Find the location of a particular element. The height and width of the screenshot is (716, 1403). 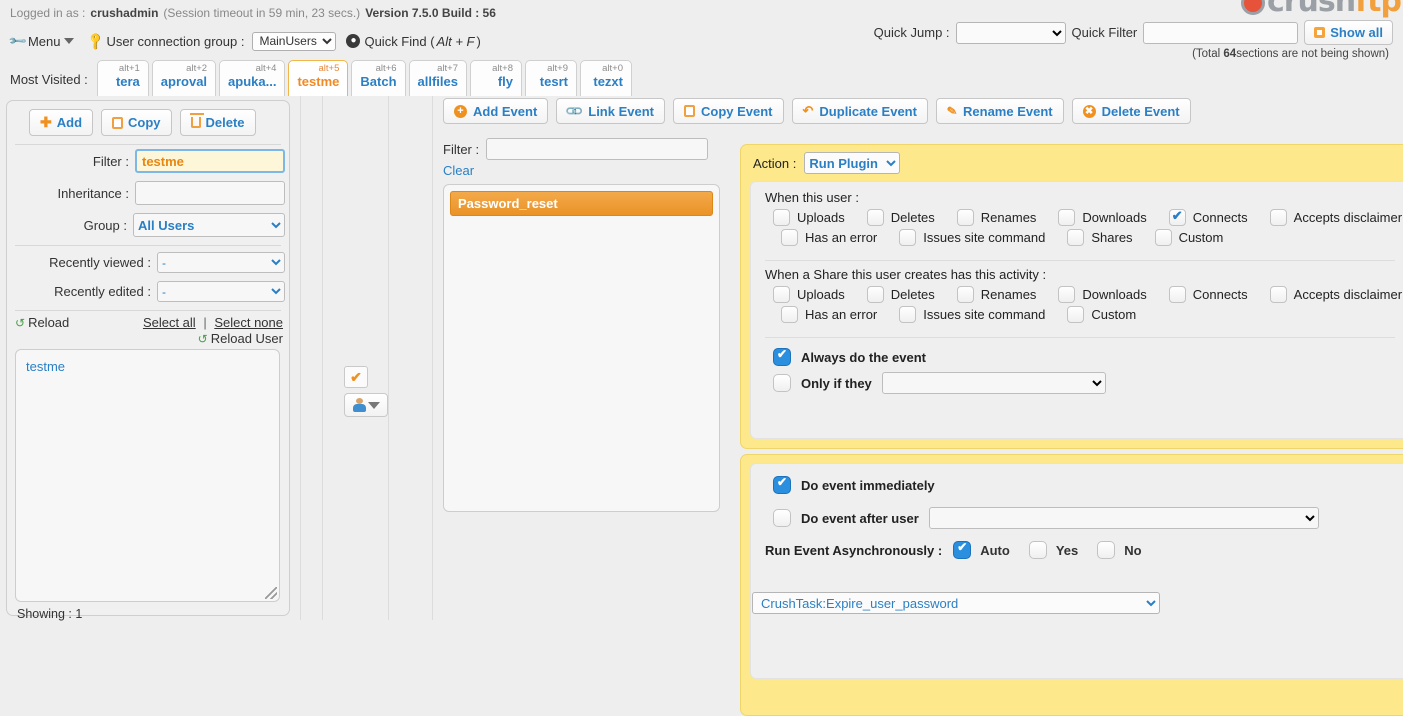

tab-label: tezxt is located at coordinates (608, 81).